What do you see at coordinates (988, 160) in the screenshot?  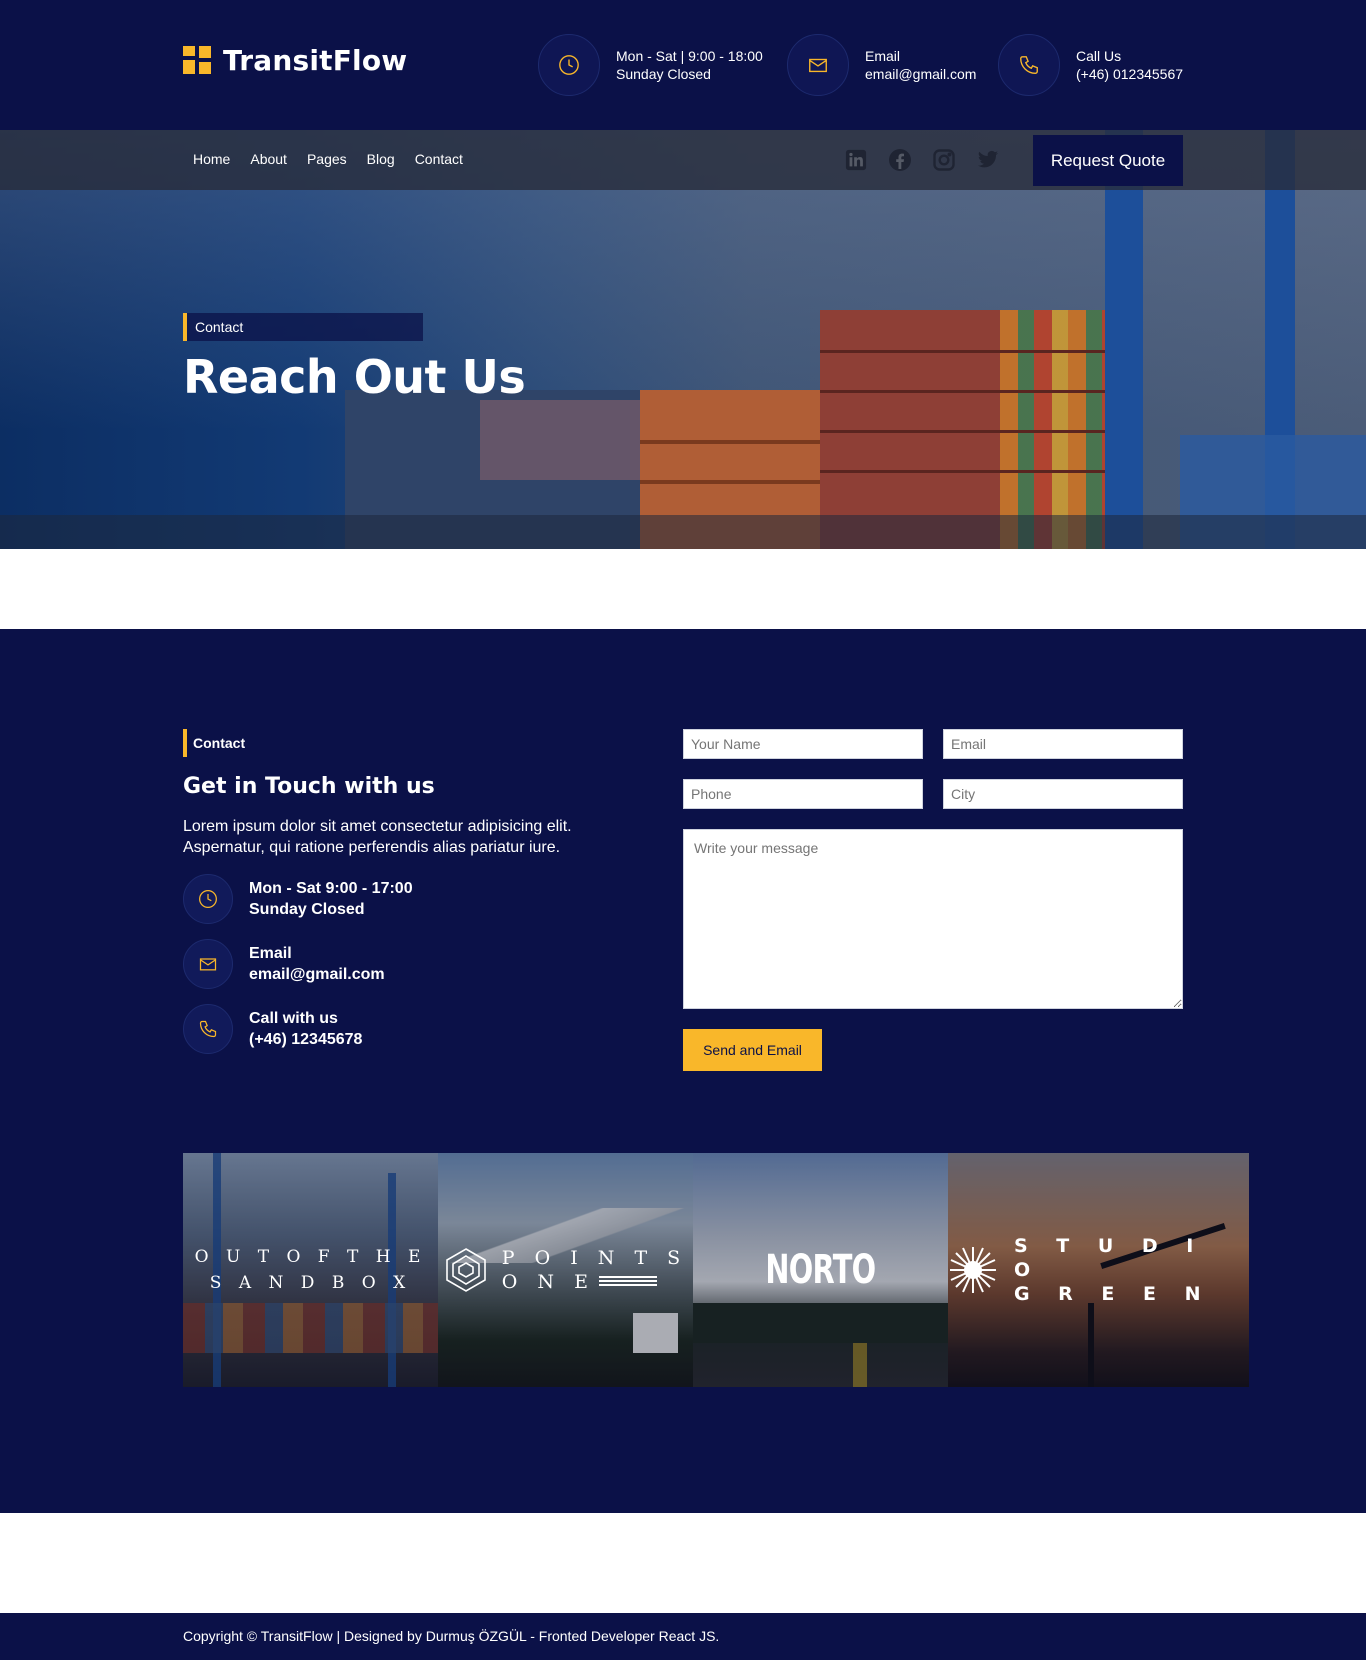 I see `twitter-icon` at bounding box center [988, 160].